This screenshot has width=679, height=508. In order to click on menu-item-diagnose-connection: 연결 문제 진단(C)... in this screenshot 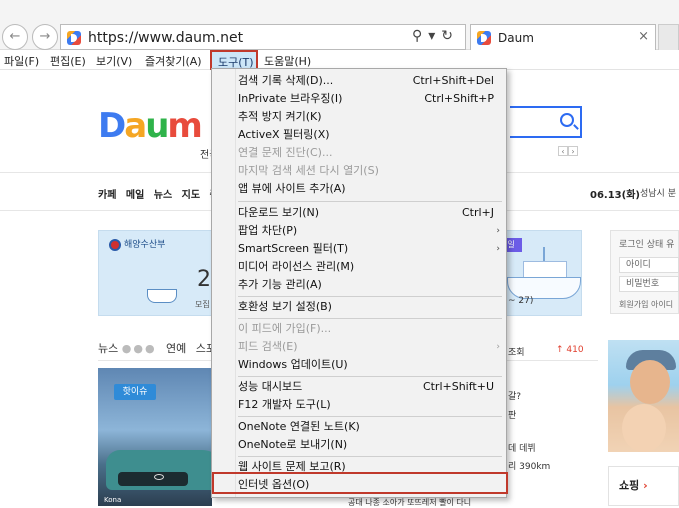, I will do `click(369, 153)`.